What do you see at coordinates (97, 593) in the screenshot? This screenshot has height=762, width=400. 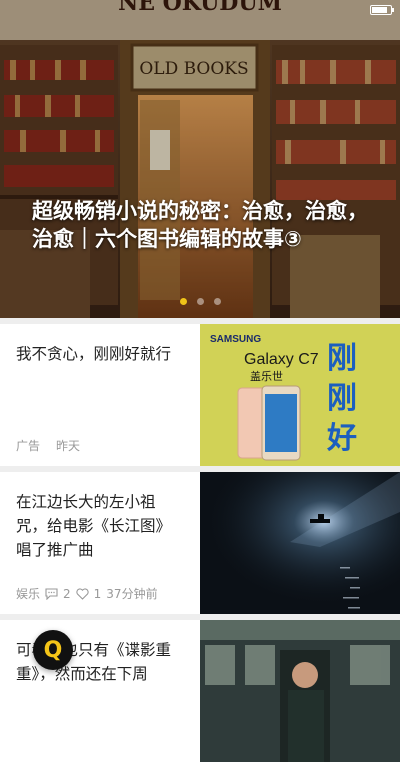 I see `like-count: 1` at bounding box center [97, 593].